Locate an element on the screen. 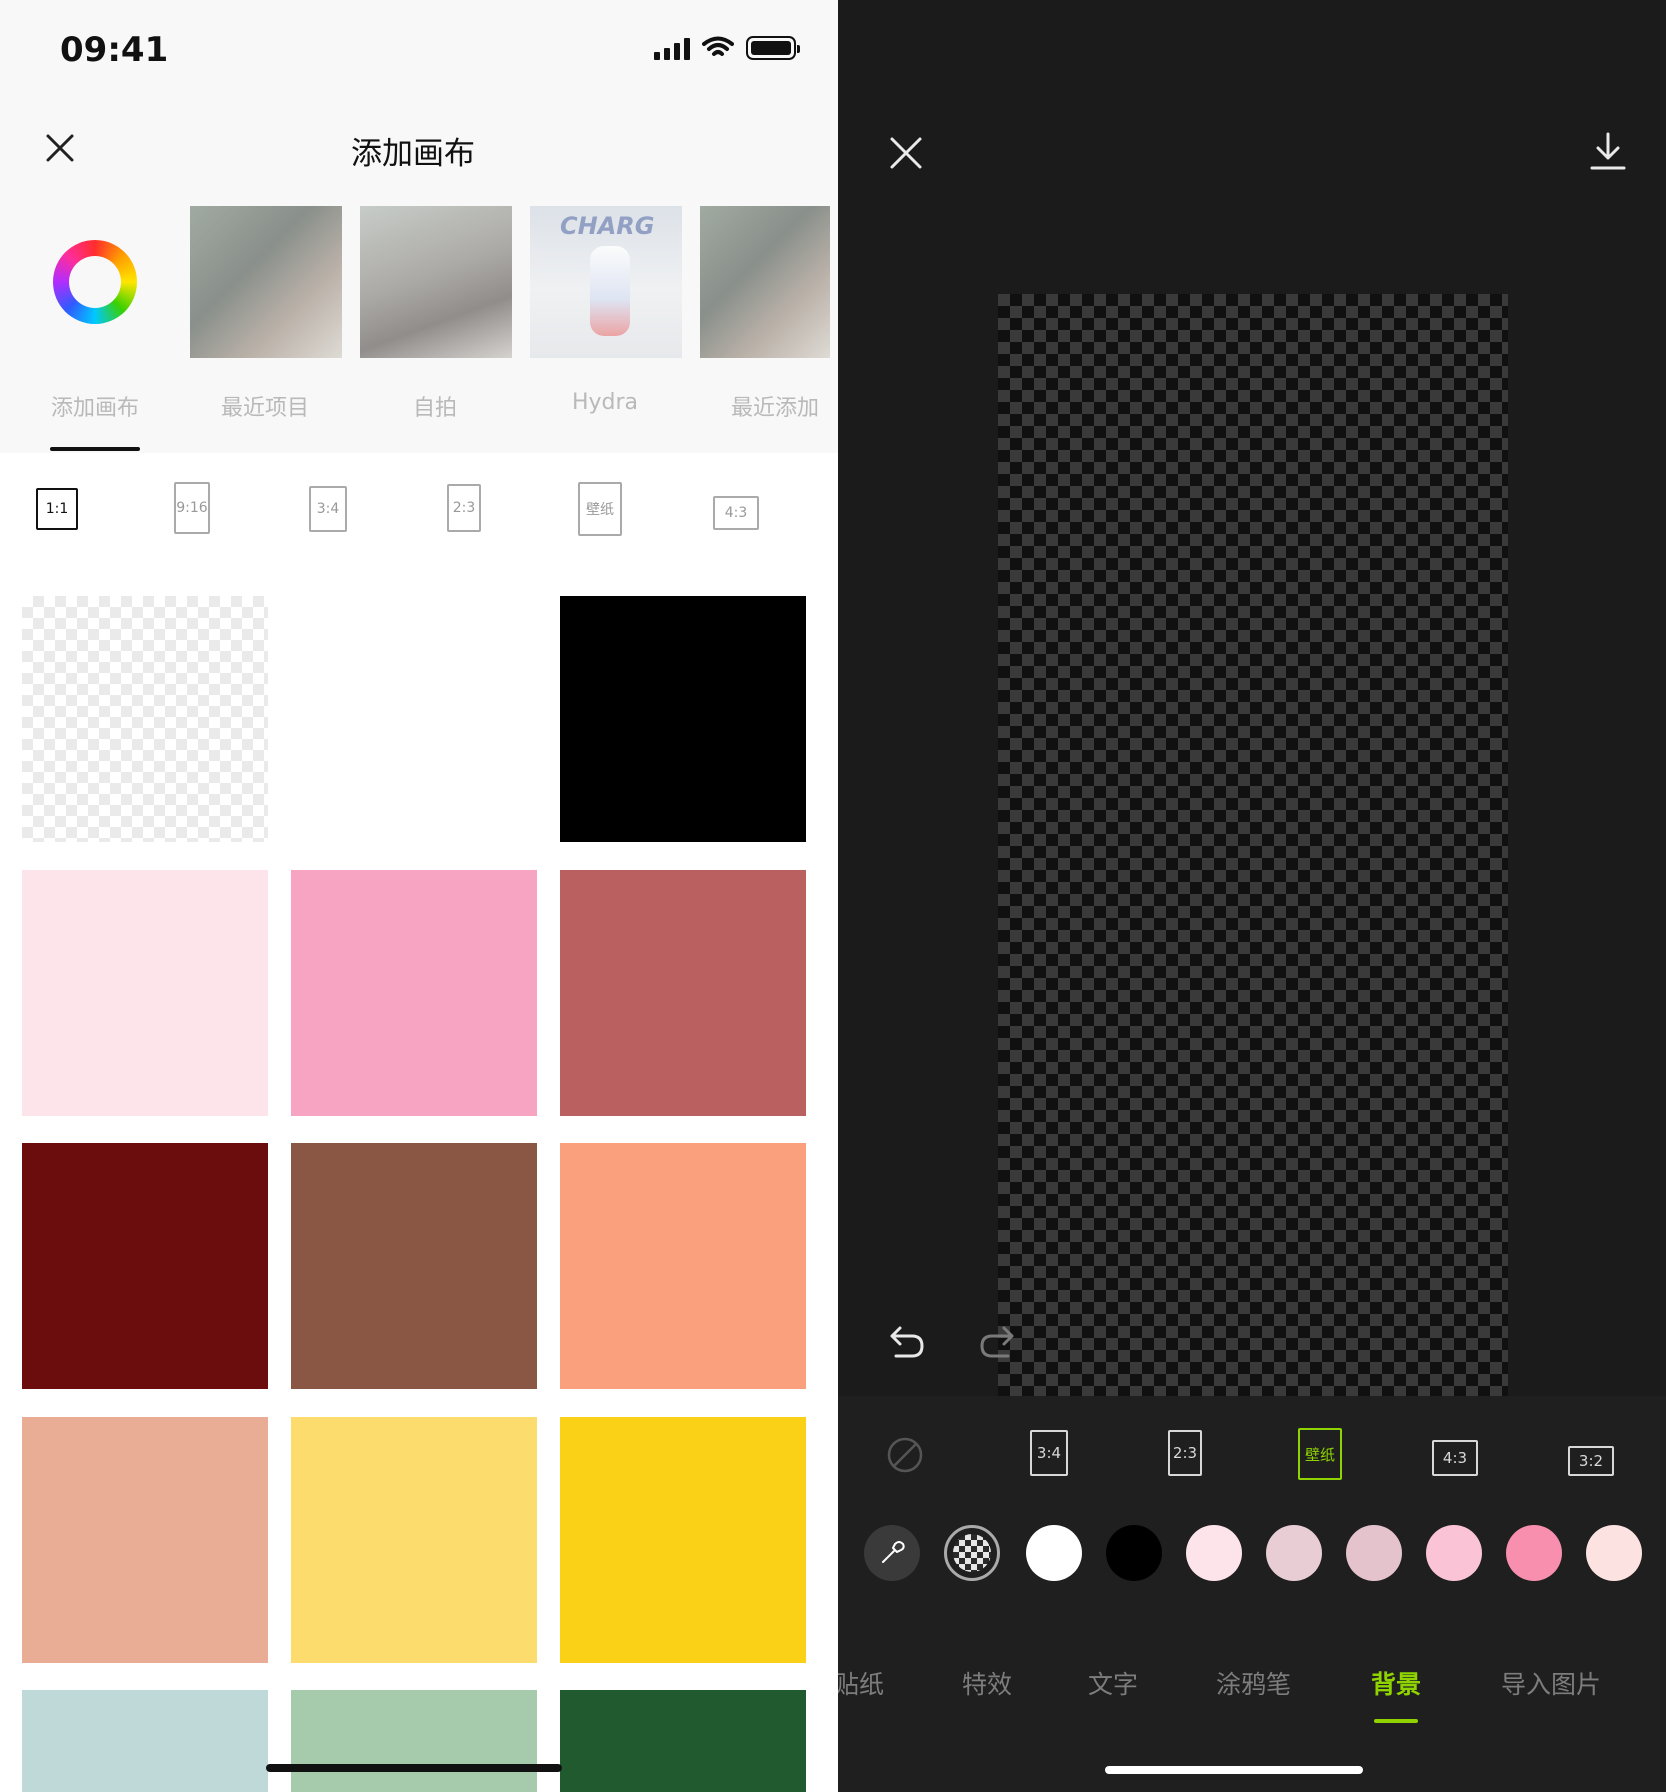 Image resolution: width=1666 pixels, height=1792 pixels. ratio-3-2: 3:2 is located at coordinates (1591, 1461).